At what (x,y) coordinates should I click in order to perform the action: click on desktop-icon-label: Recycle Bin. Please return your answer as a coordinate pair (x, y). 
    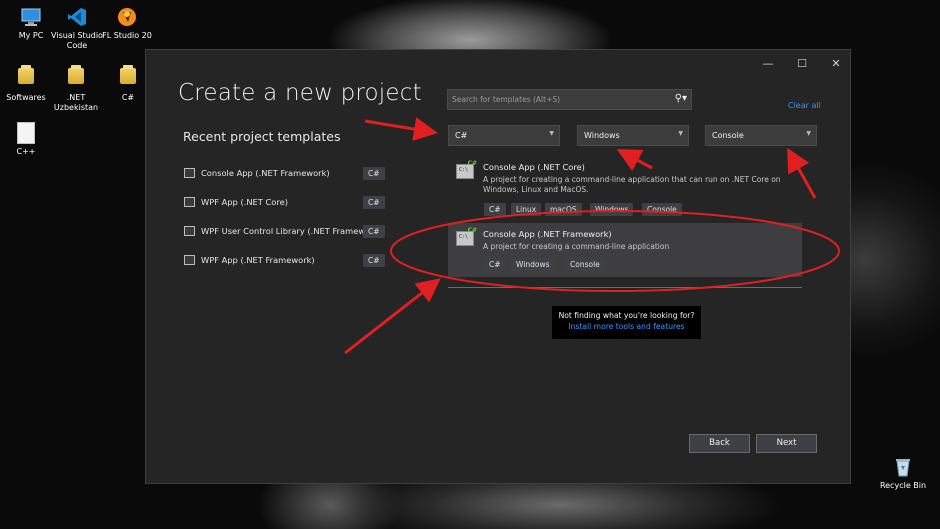
    Looking at the image, I should click on (903, 485).